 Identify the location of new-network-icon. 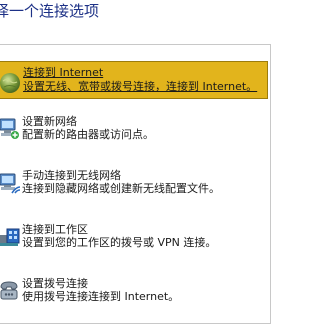
(10, 129).